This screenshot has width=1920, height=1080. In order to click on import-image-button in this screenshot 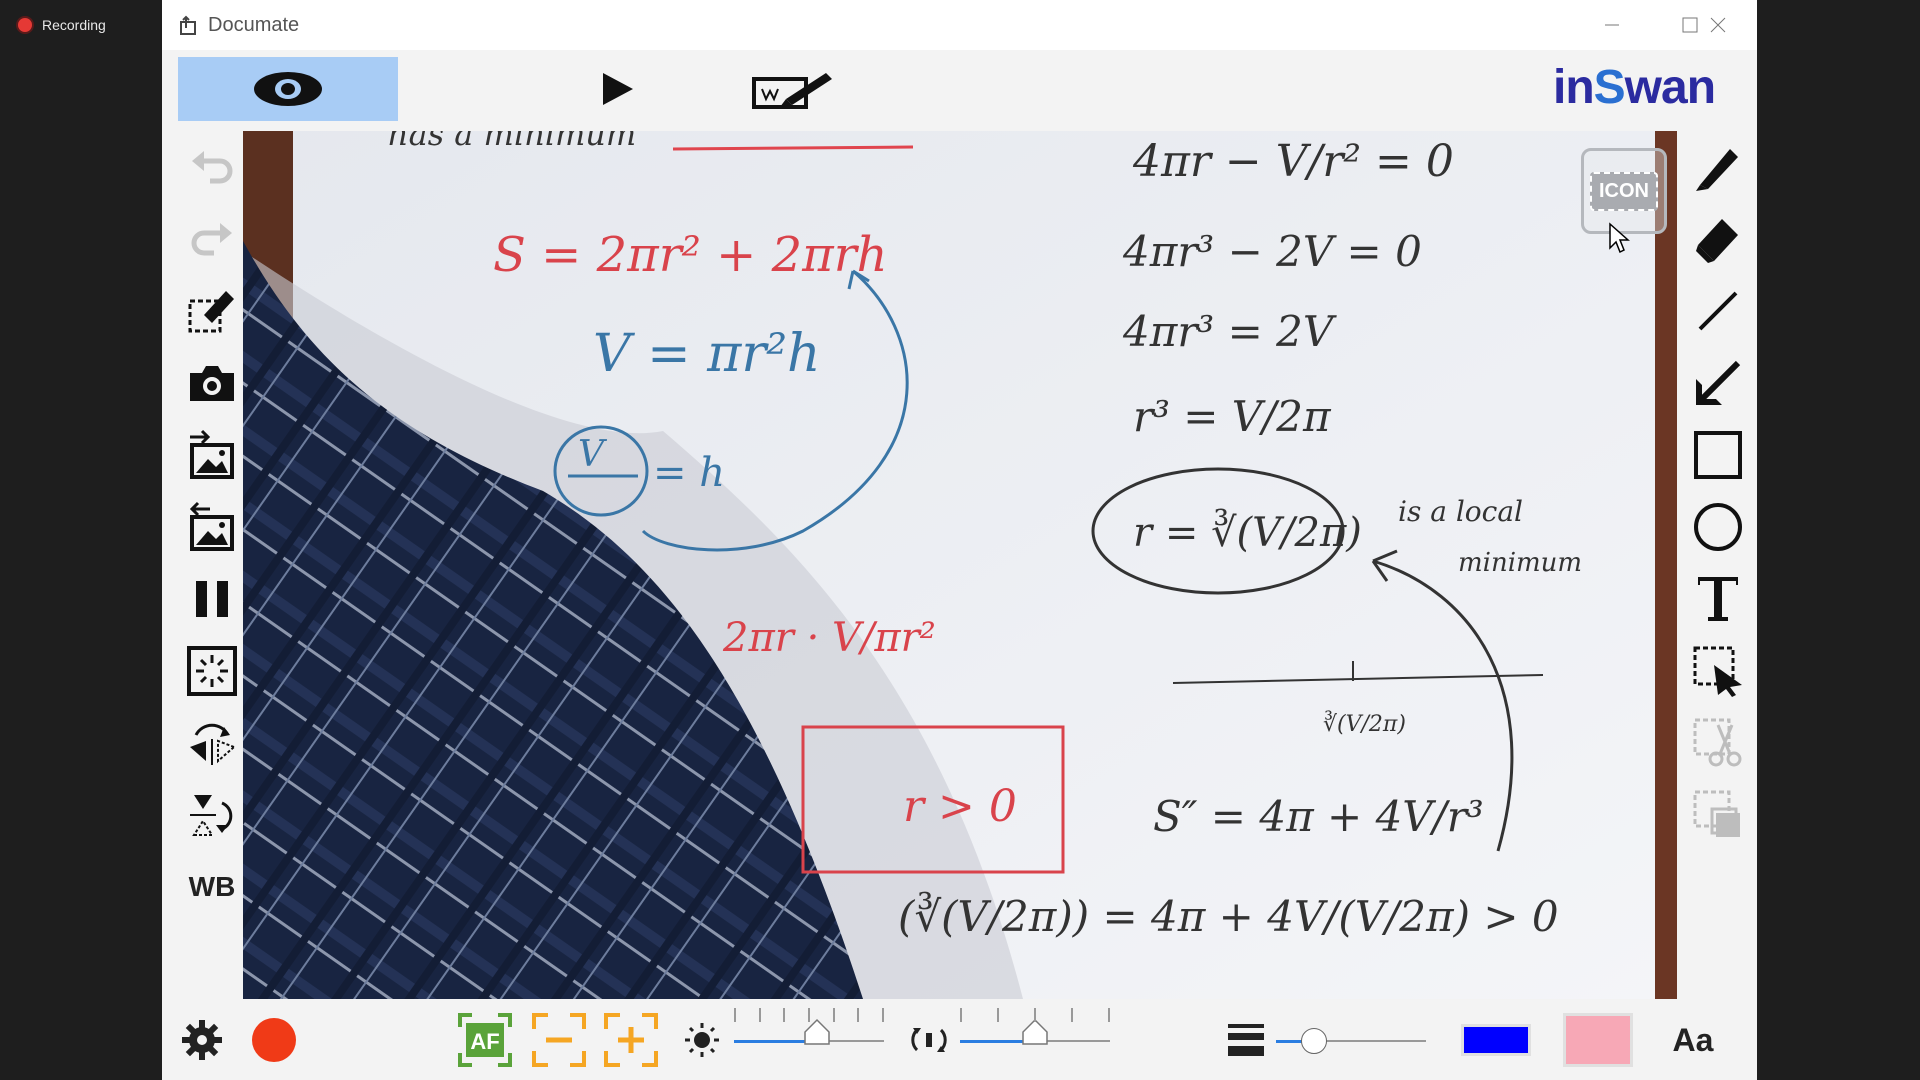, I will do `click(212, 455)`.